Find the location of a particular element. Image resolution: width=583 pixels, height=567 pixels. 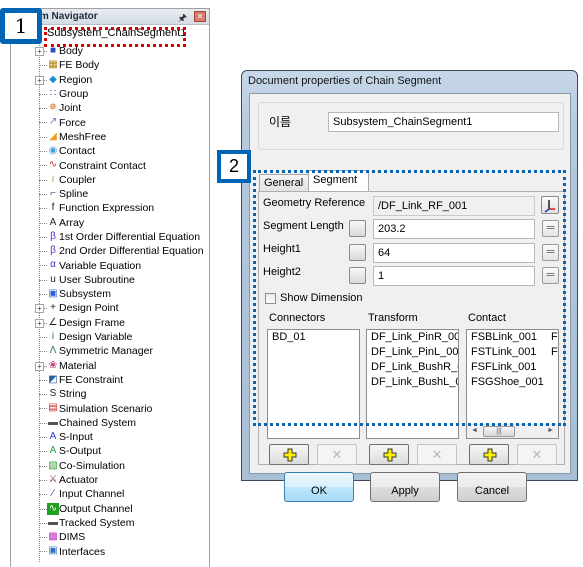

add-connector-button is located at coordinates (289, 454).